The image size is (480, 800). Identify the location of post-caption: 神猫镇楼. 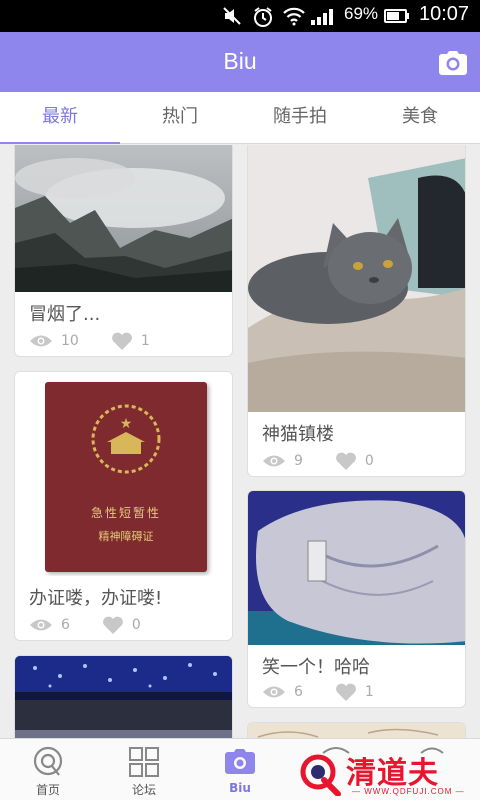
(298, 434).